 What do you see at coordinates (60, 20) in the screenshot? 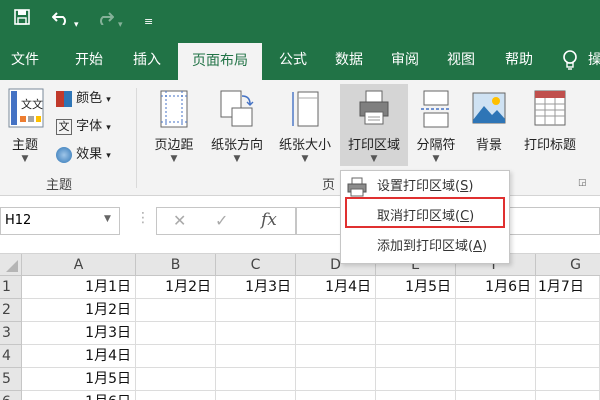
I see `undo-icon` at bounding box center [60, 20].